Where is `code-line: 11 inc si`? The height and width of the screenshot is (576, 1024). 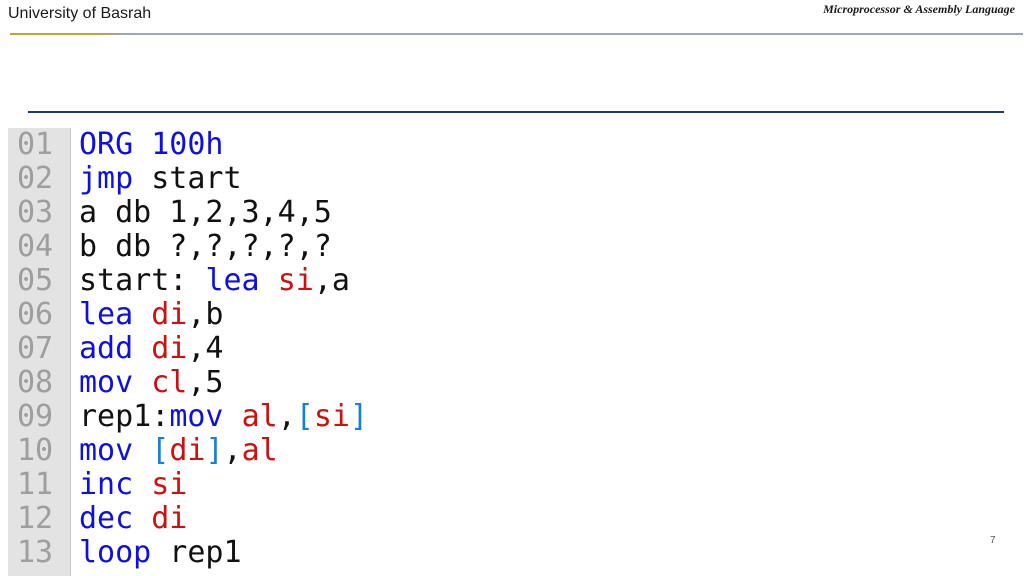
code-line: 11 inc si is located at coordinates (308, 485).